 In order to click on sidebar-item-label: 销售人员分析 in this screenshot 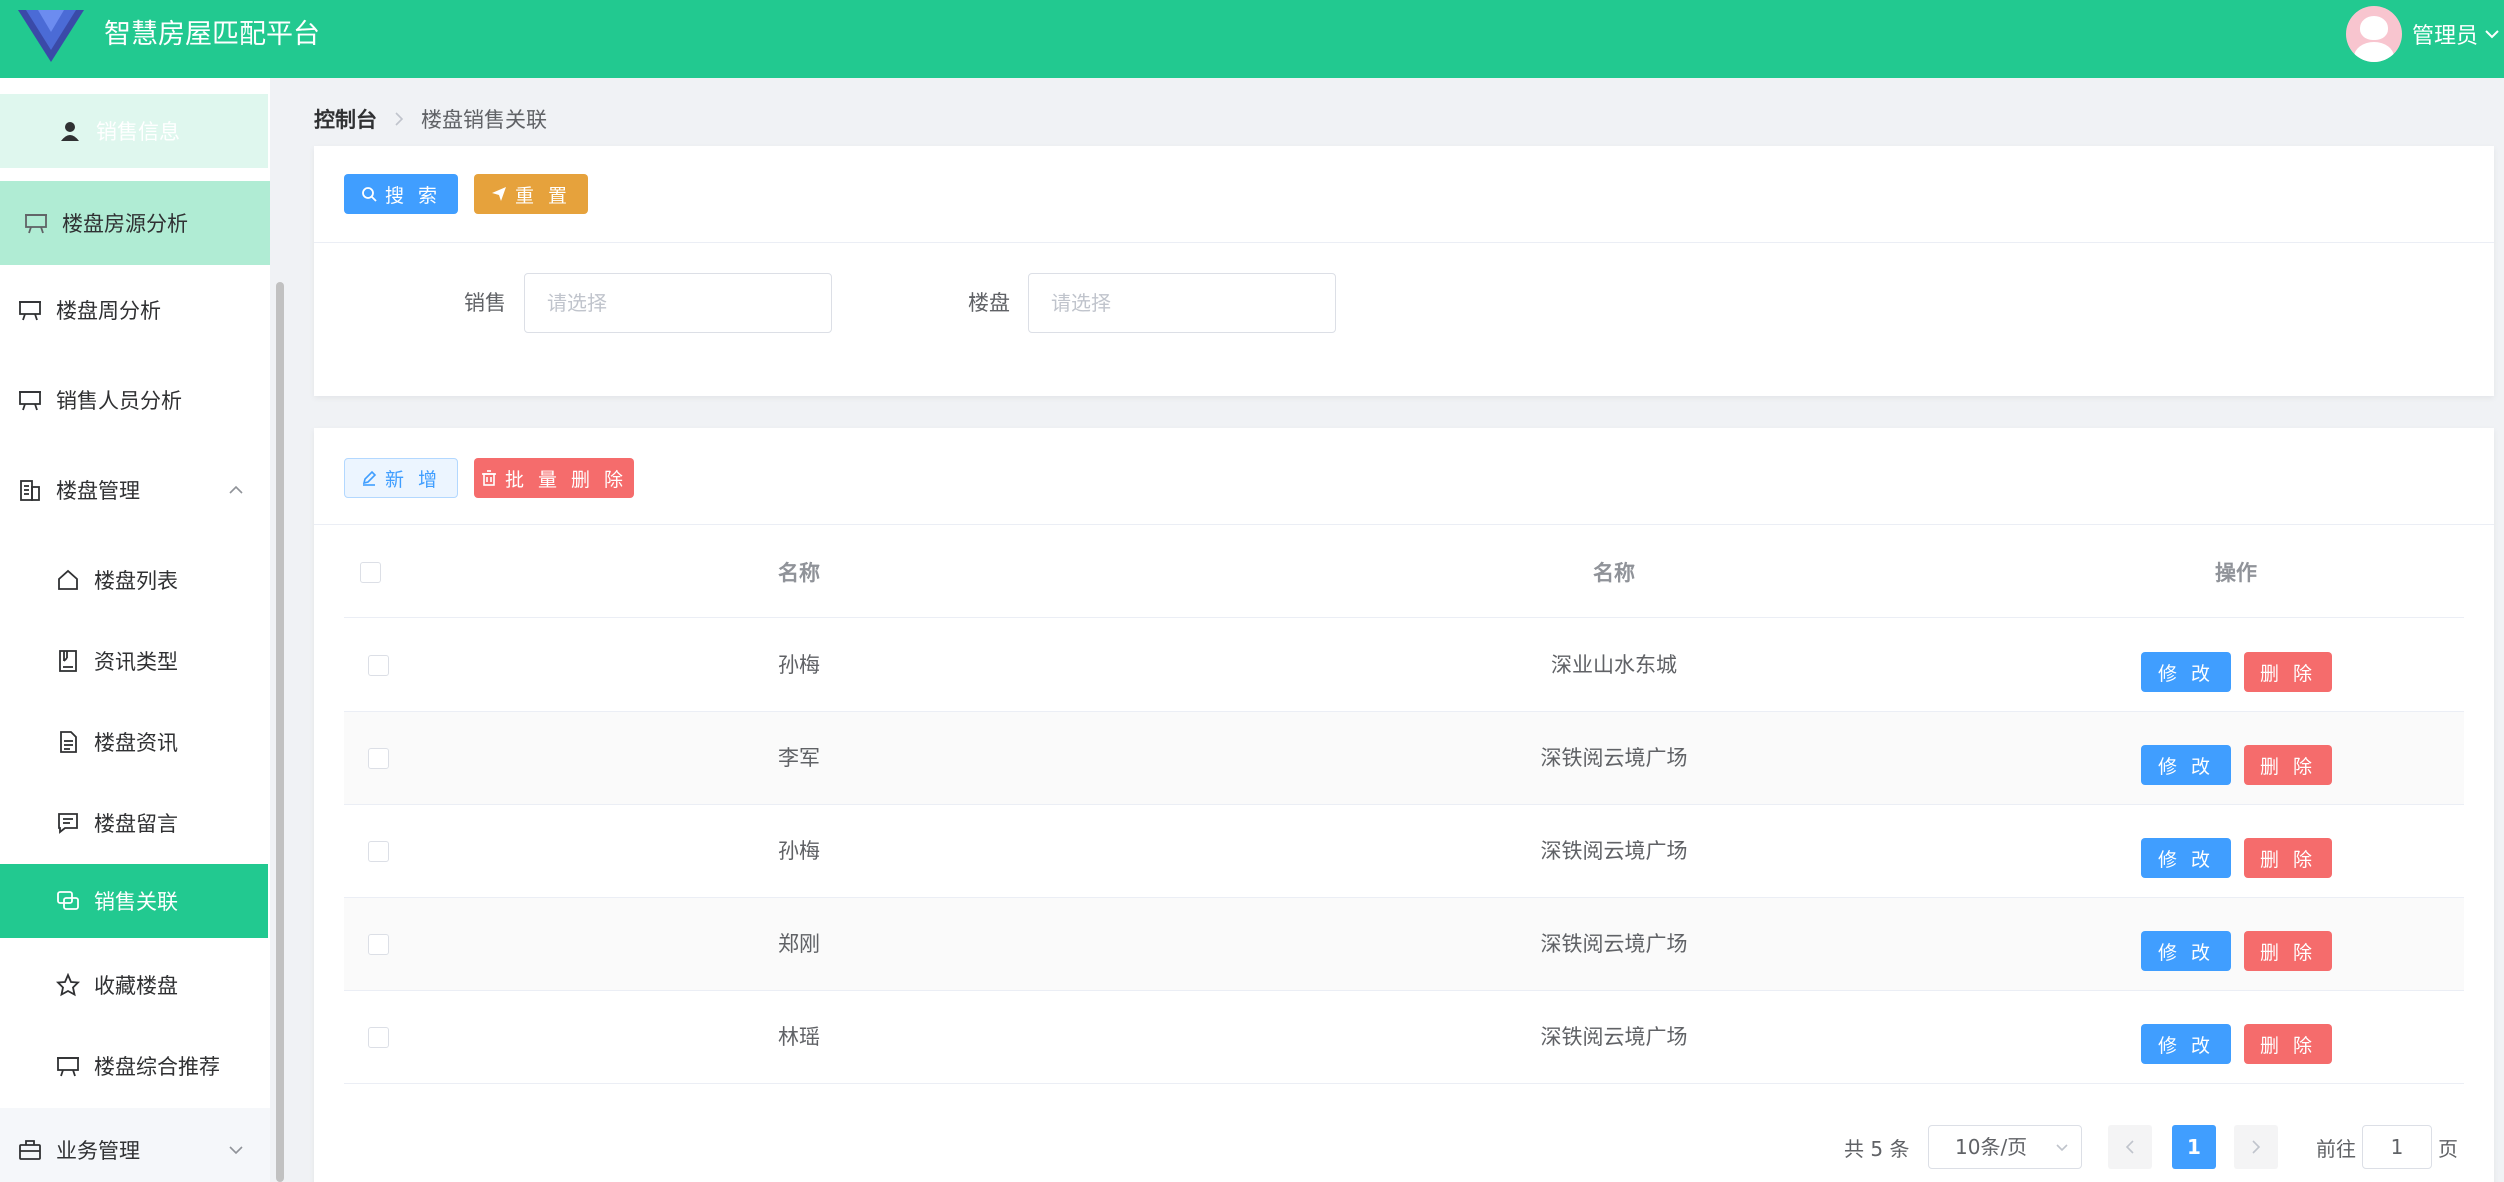, I will do `click(119, 401)`.